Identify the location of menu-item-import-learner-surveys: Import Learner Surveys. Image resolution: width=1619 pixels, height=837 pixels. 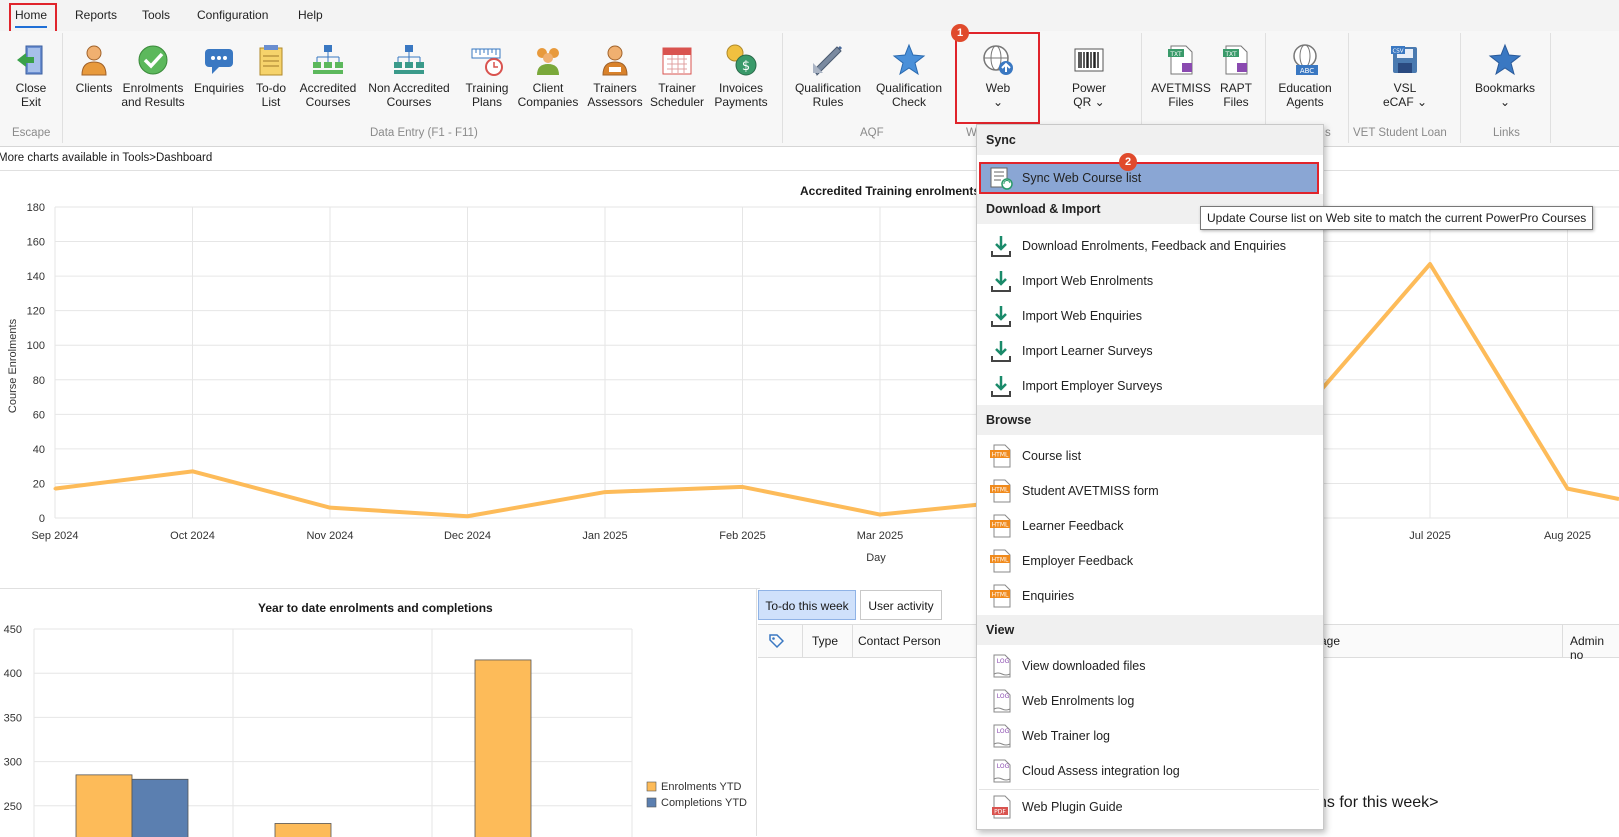
(1149, 351).